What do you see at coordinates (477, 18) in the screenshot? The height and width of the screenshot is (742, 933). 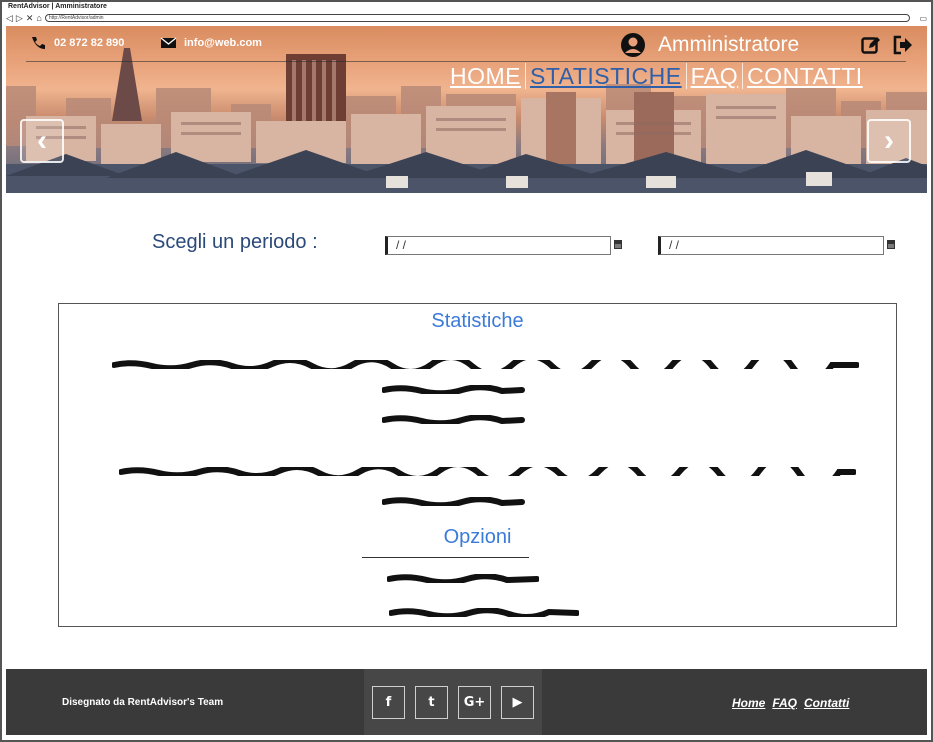 I see `url-input: http://RentAdvisor/admin` at bounding box center [477, 18].